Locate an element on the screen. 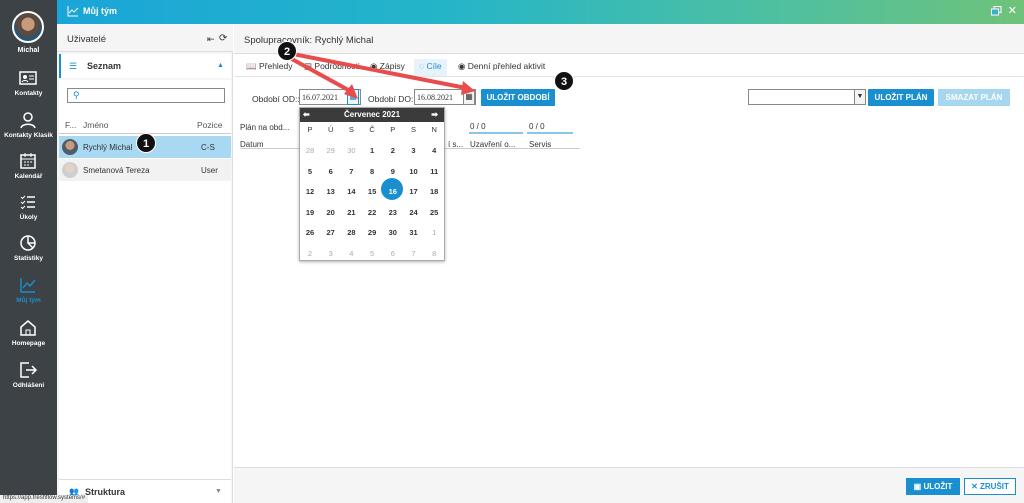 The width and height of the screenshot is (1024, 503). annotation-badge-2: 2 is located at coordinates (287, 51).